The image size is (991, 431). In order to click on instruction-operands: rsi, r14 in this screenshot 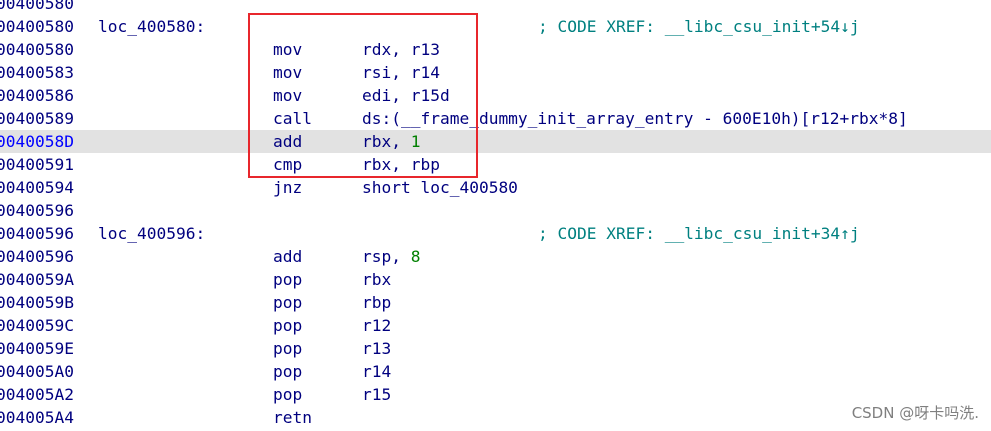, I will do `click(401, 72)`.